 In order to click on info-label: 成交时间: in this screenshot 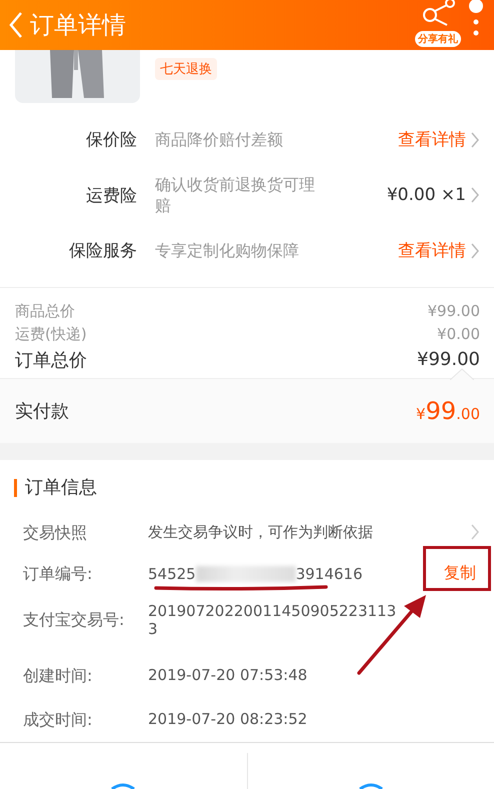, I will do `click(58, 720)`.